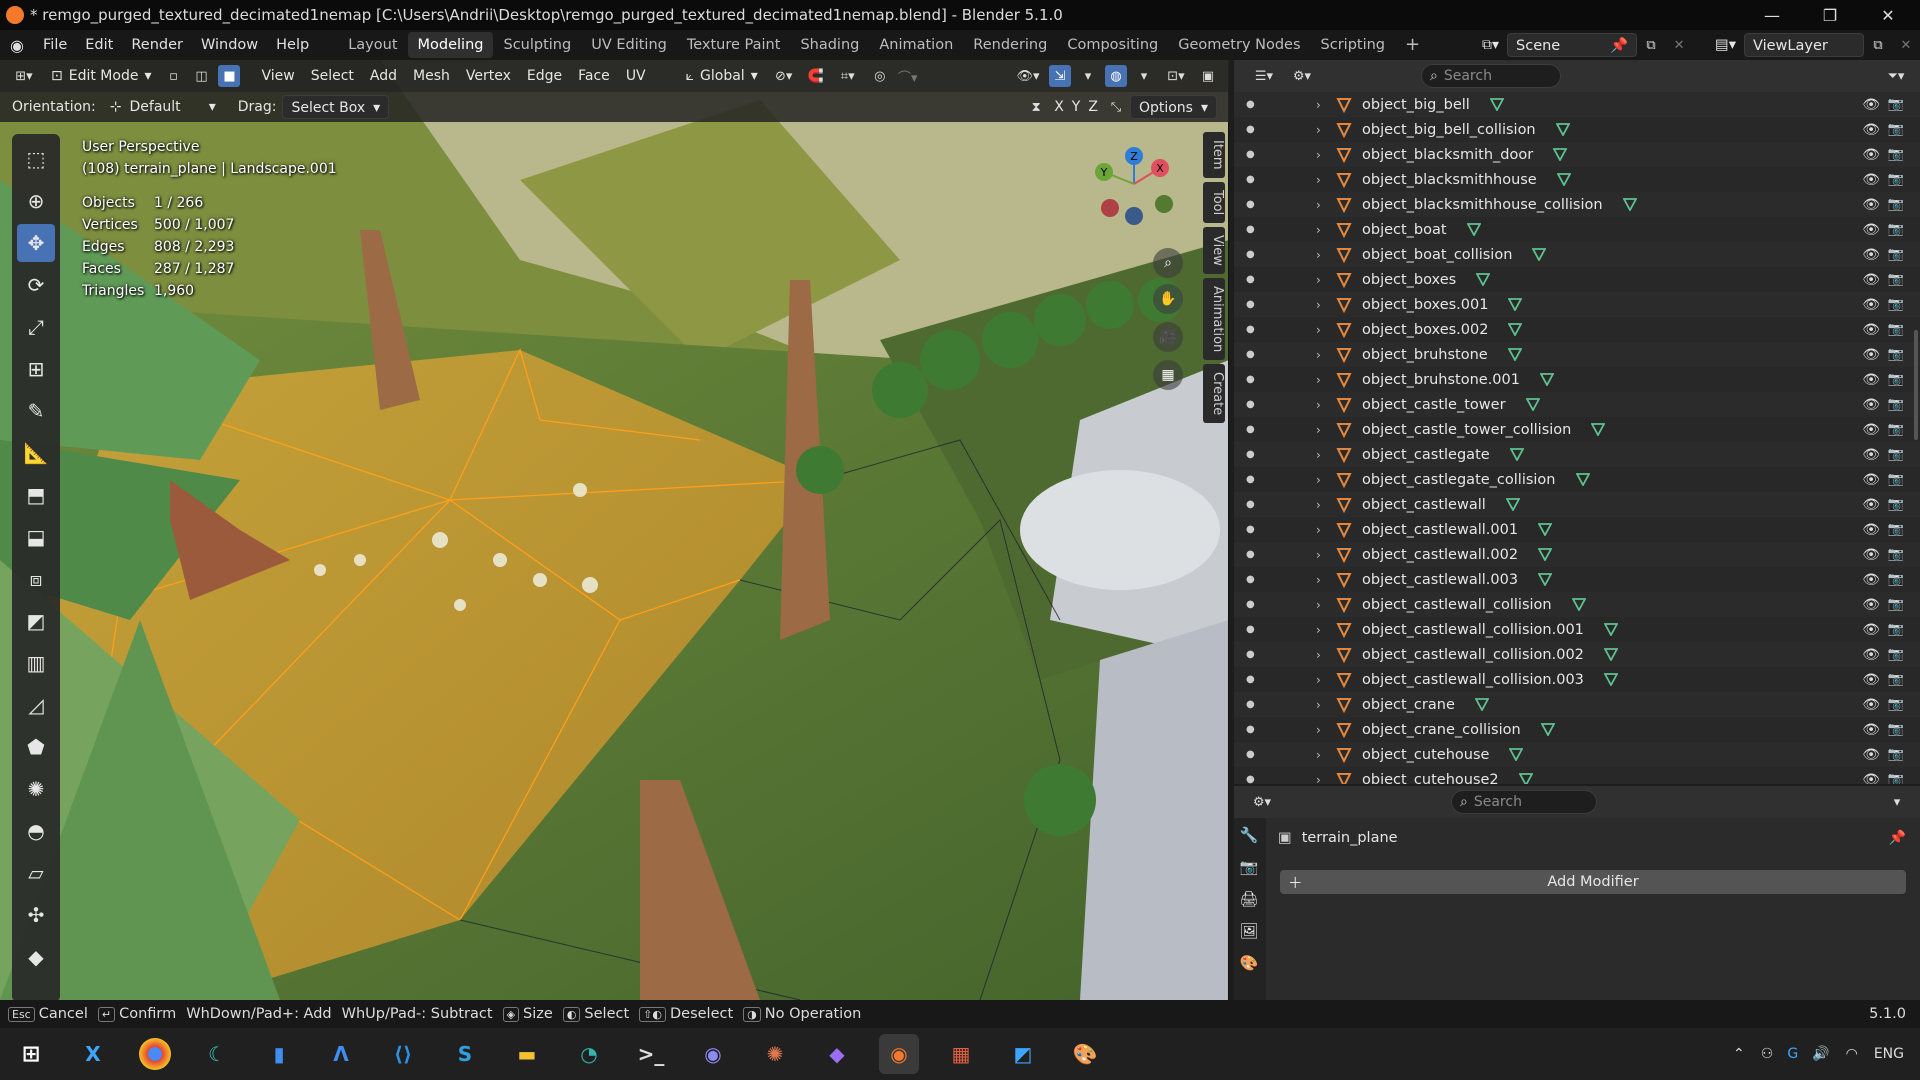 Image resolution: width=1920 pixels, height=1080 pixels. What do you see at coordinates (1168, 375) in the screenshot?
I see `perspective-toggle-icon: ▦` at bounding box center [1168, 375].